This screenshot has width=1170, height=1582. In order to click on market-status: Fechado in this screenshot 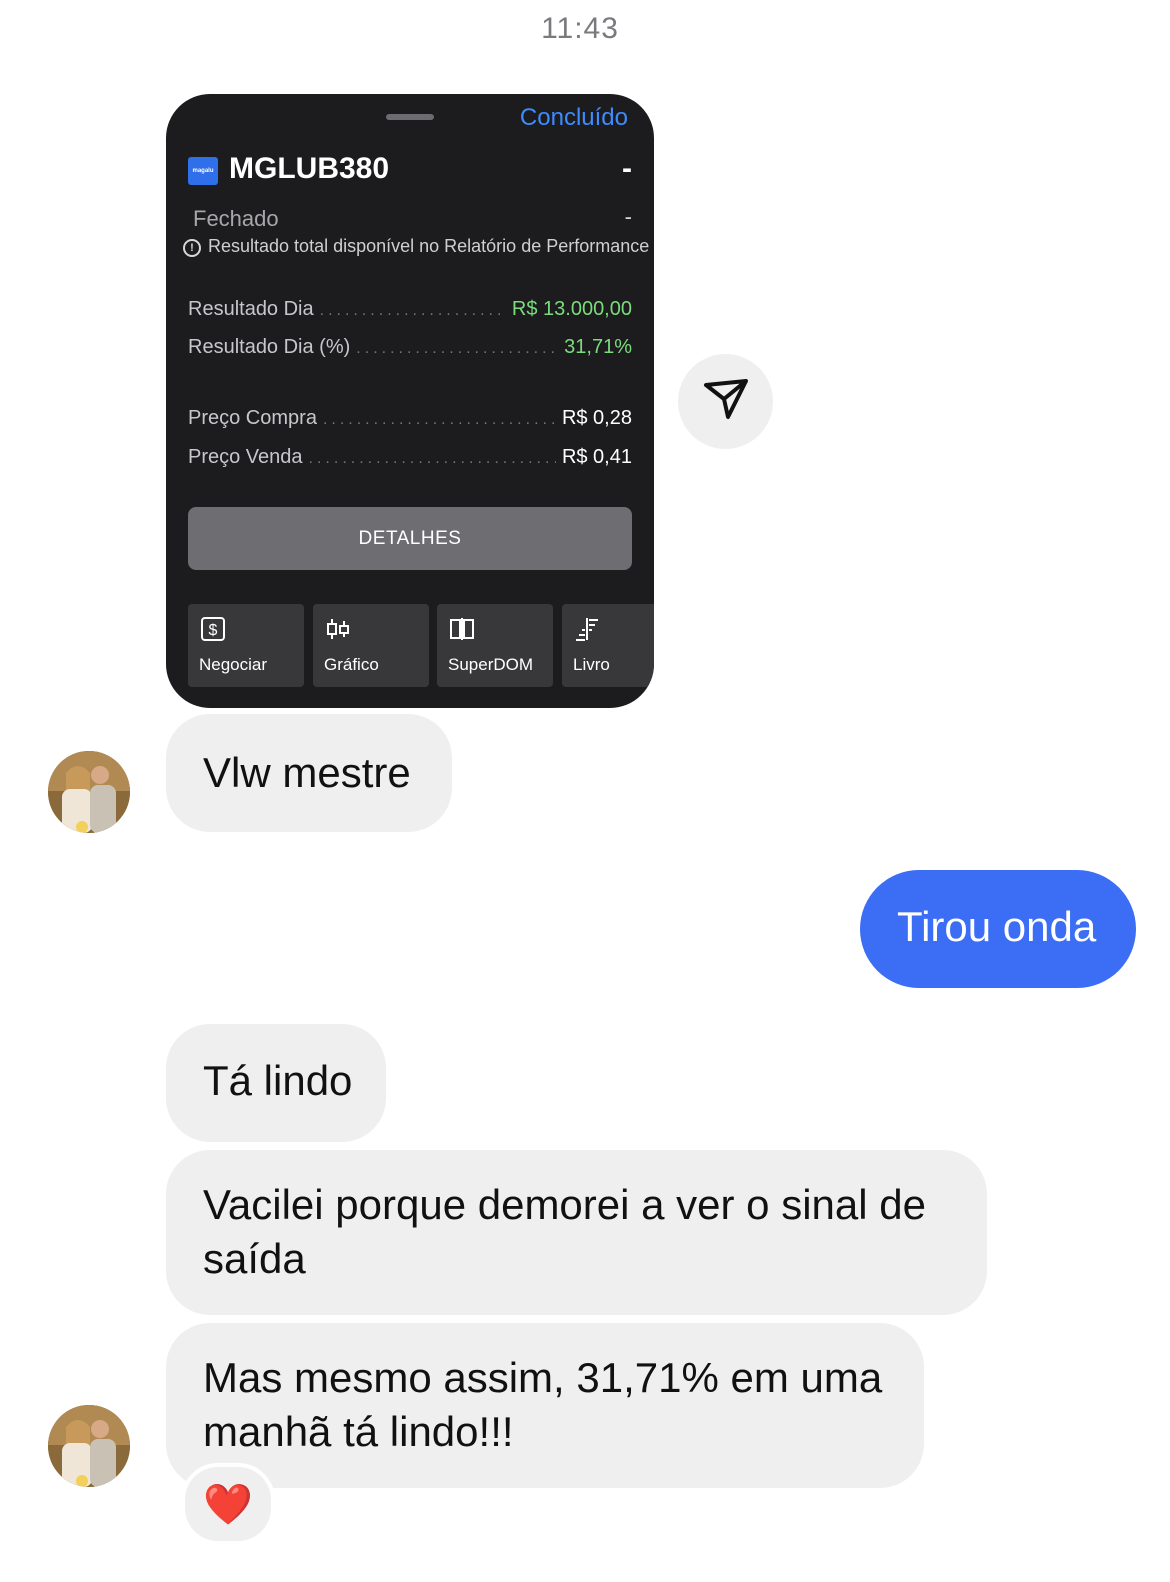, I will do `click(236, 218)`.